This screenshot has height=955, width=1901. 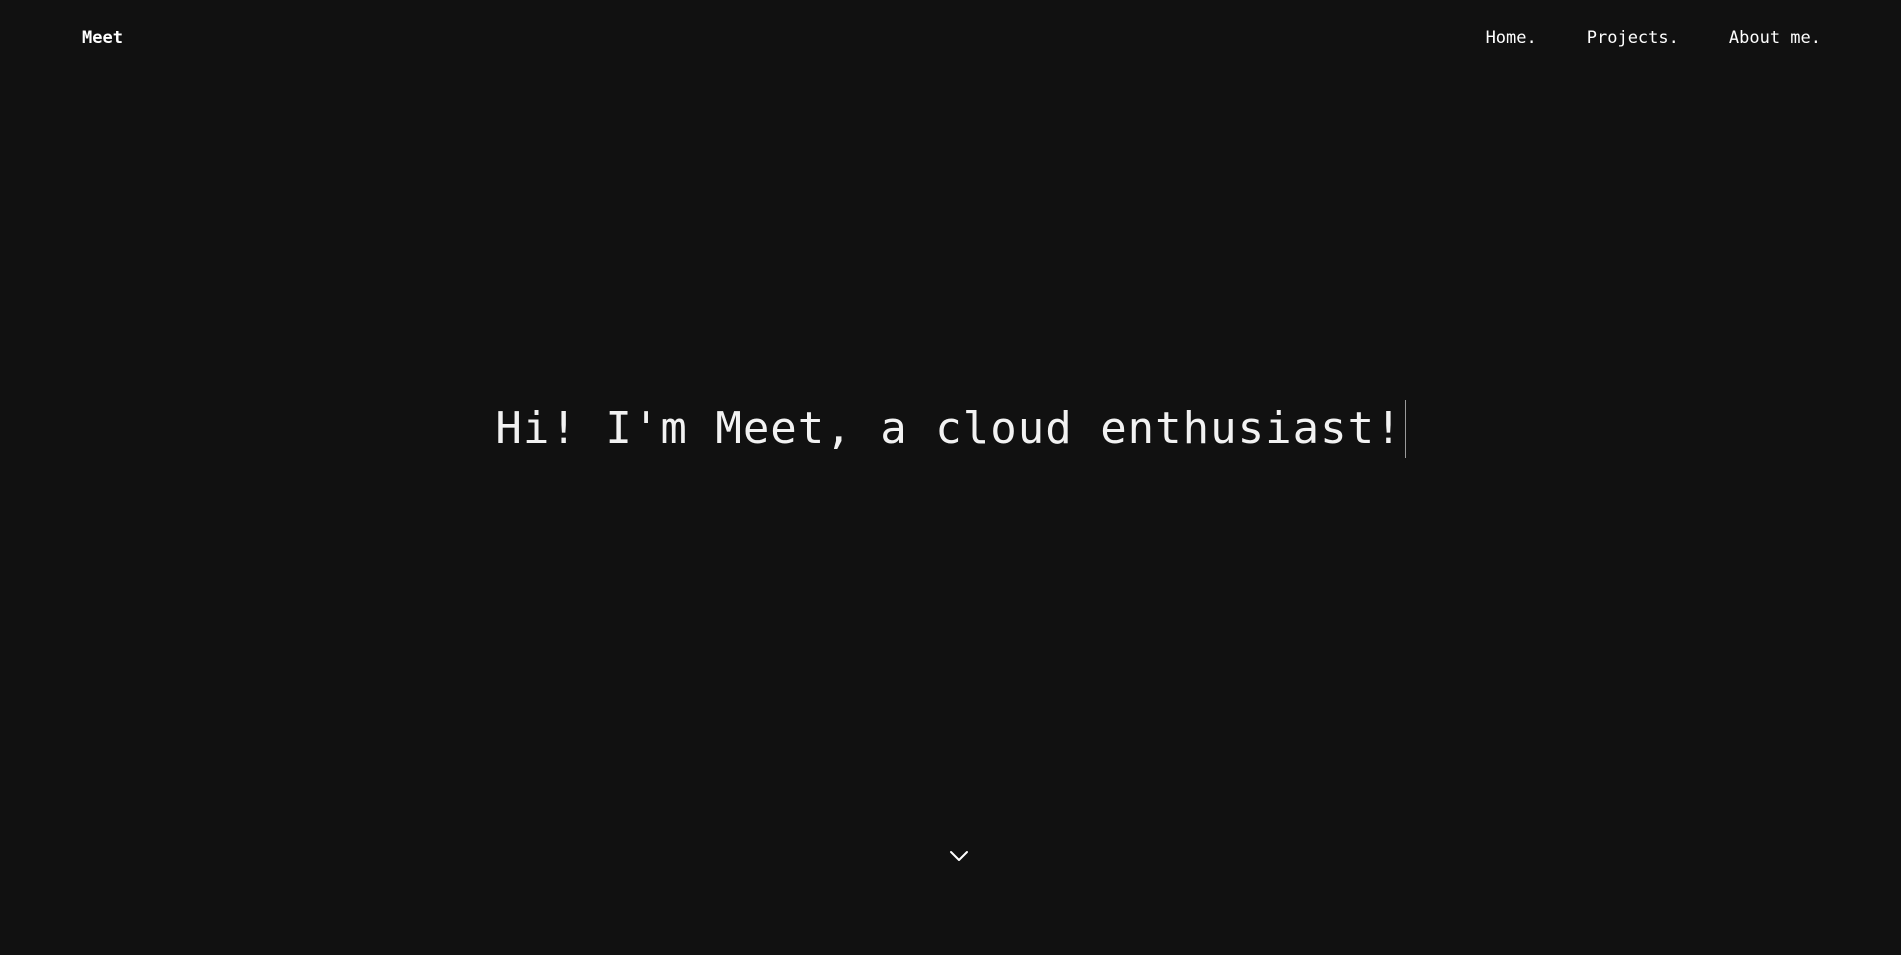 I want to click on brand-logo-link: Meet, so click(x=102, y=38).